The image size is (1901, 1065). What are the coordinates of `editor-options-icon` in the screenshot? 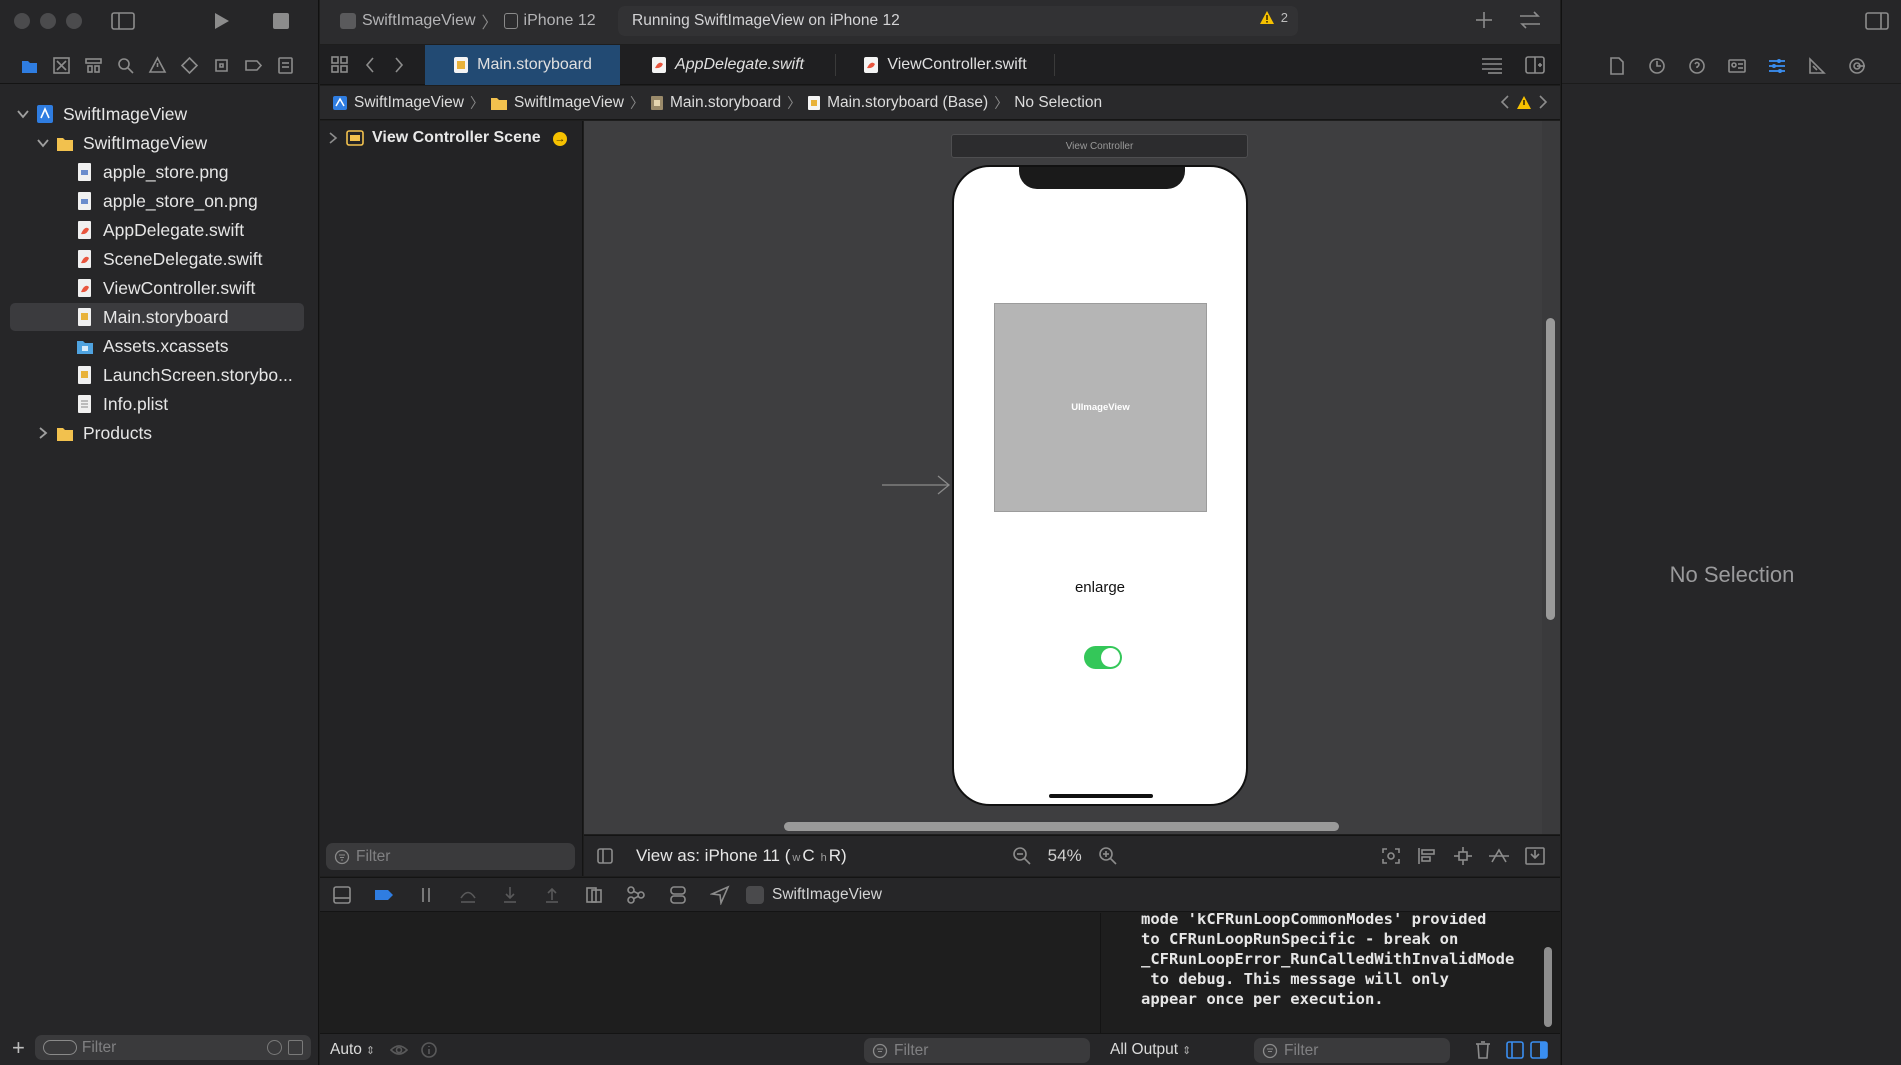 It's located at (1492, 65).